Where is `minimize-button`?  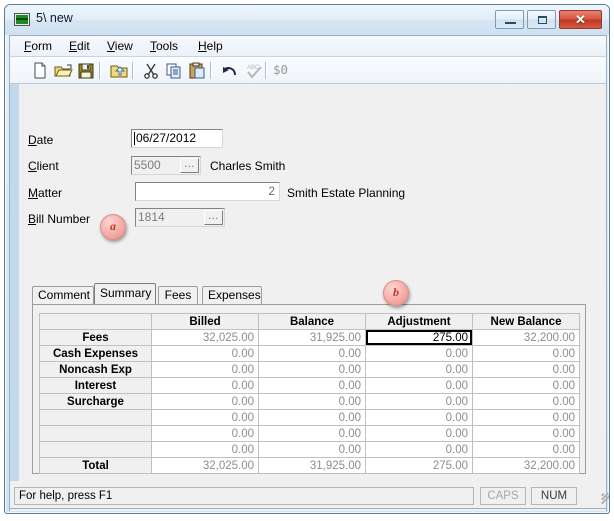
minimize-button is located at coordinates (509, 19).